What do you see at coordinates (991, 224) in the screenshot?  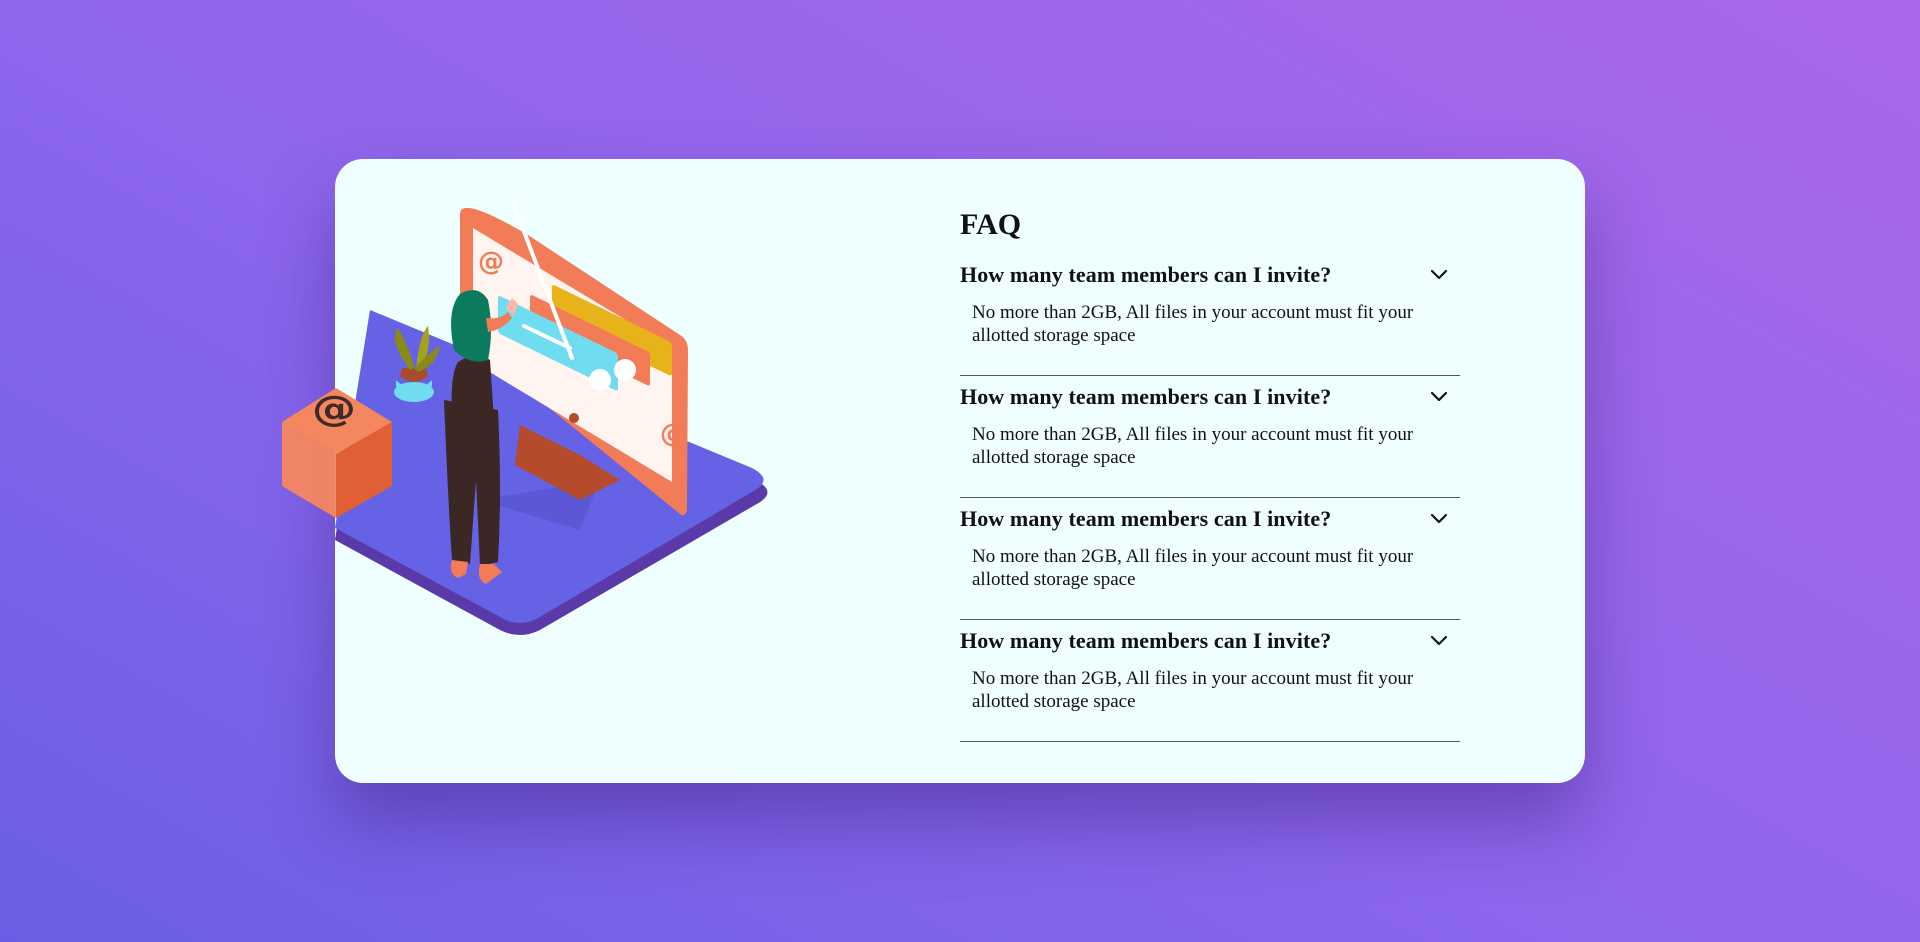 I see `faq-title: FAQ` at bounding box center [991, 224].